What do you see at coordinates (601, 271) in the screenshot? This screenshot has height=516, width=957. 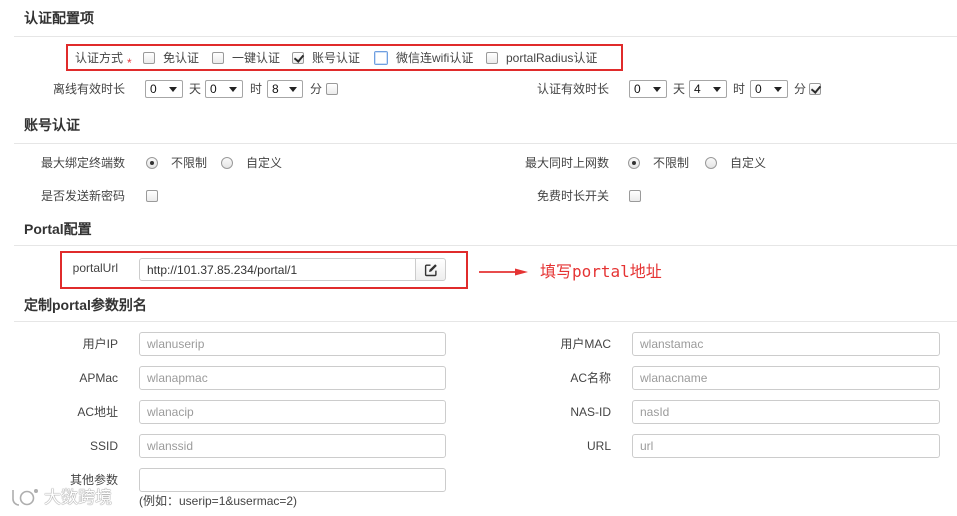 I see `portal-url-annotation: 填写portal地址` at bounding box center [601, 271].